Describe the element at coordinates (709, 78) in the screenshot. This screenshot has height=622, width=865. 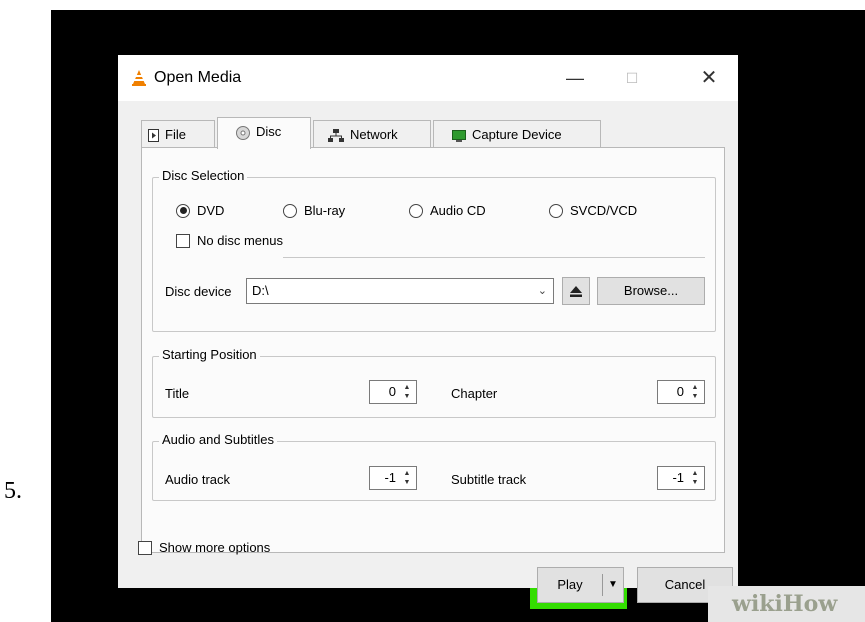
I see `close-button: ✕` at that location.